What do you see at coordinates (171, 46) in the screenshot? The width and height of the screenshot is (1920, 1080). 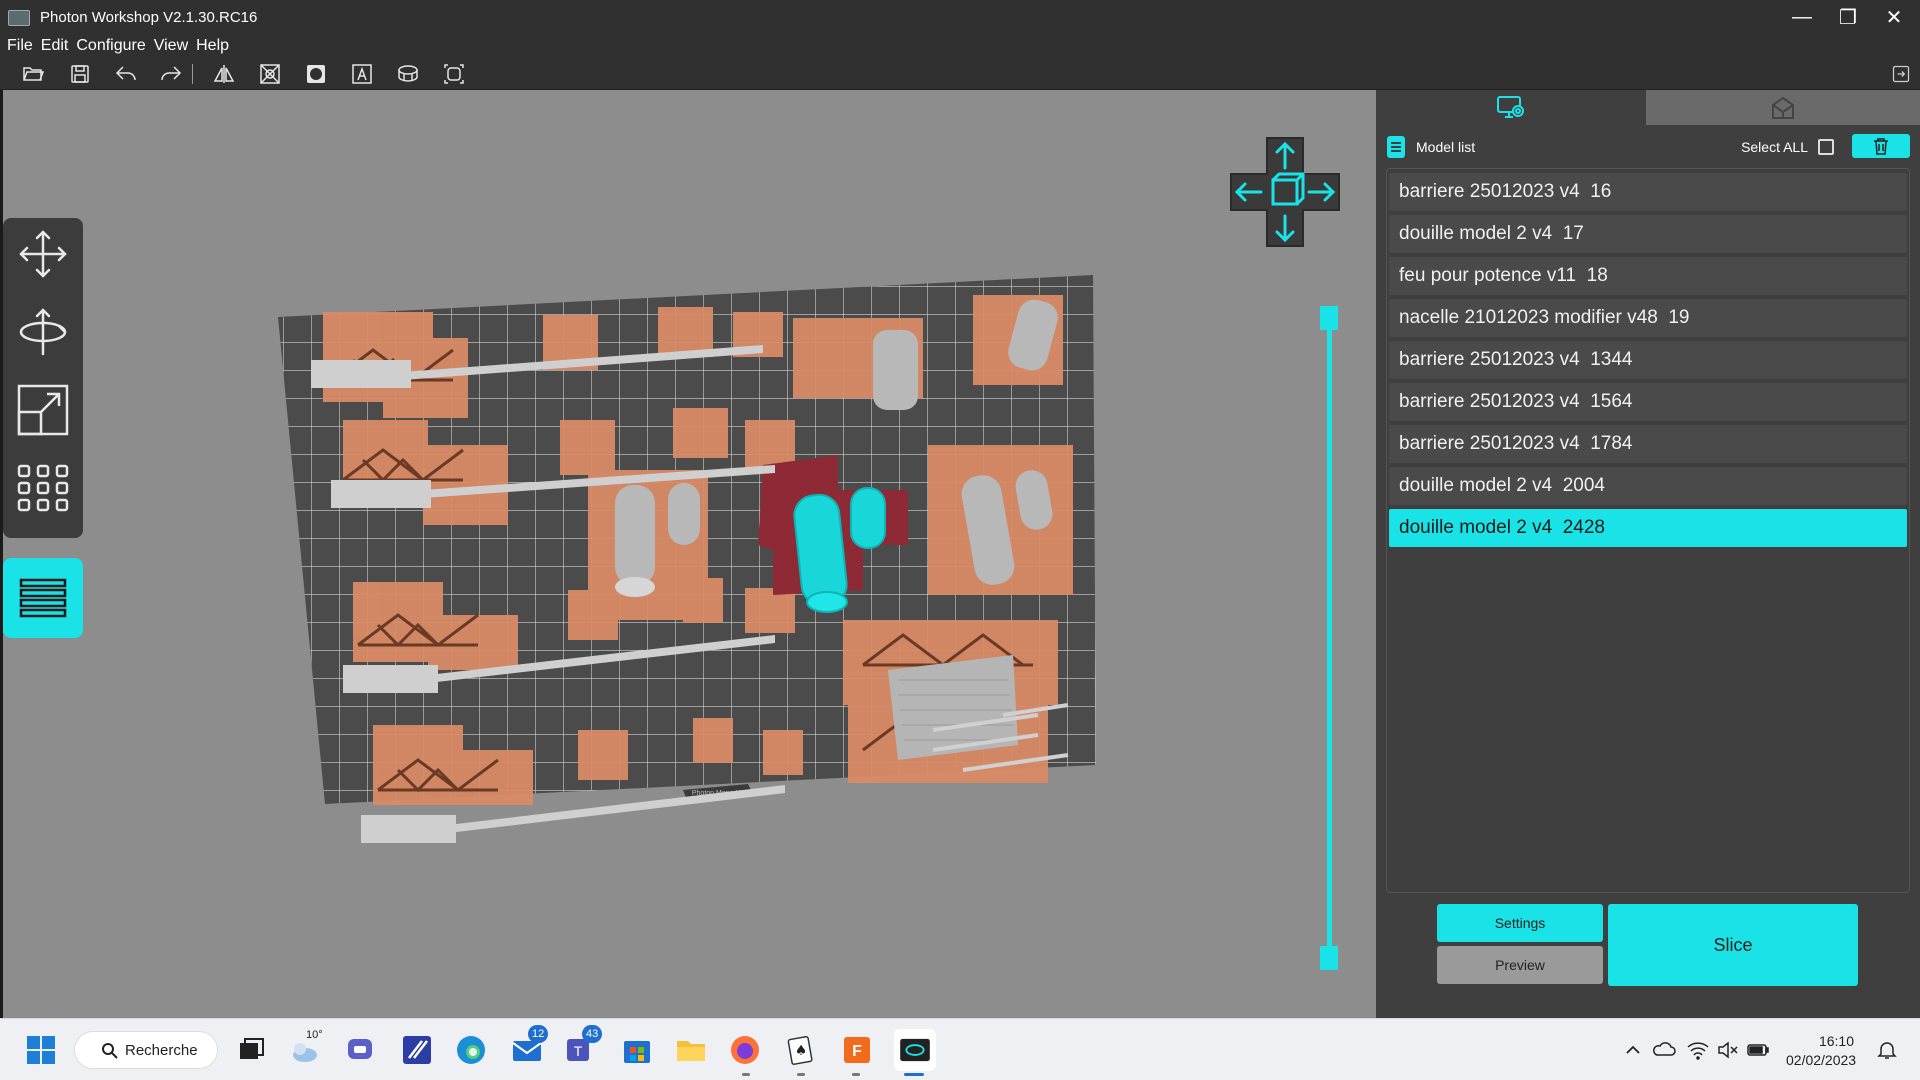 I see `menu-view: View` at bounding box center [171, 46].